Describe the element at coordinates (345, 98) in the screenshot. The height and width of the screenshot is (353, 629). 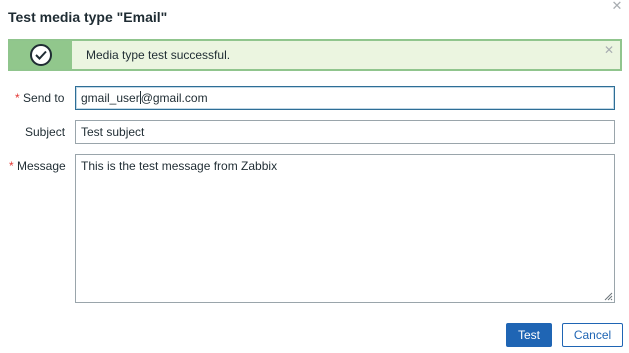
I see `send-to-input: gmail_user@gmail.com` at that location.